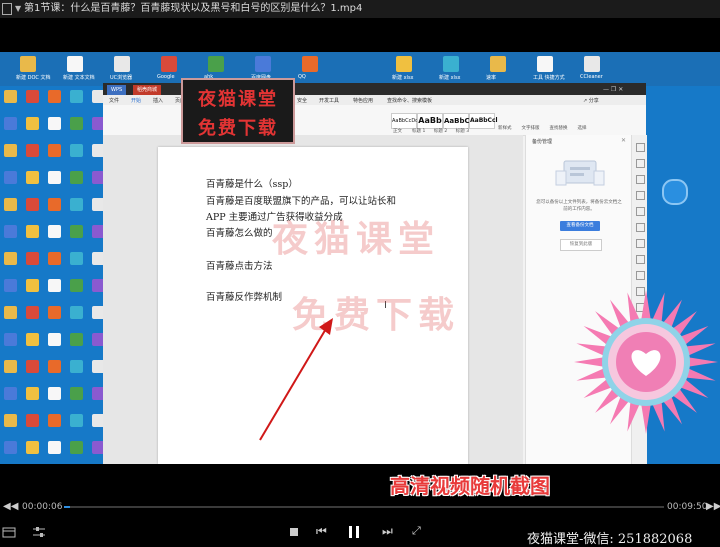 This screenshot has height=547, width=720. Describe the element at coordinates (416, 531) in the screenshot. I see `fullscreen-icon: ⤢` at that location.